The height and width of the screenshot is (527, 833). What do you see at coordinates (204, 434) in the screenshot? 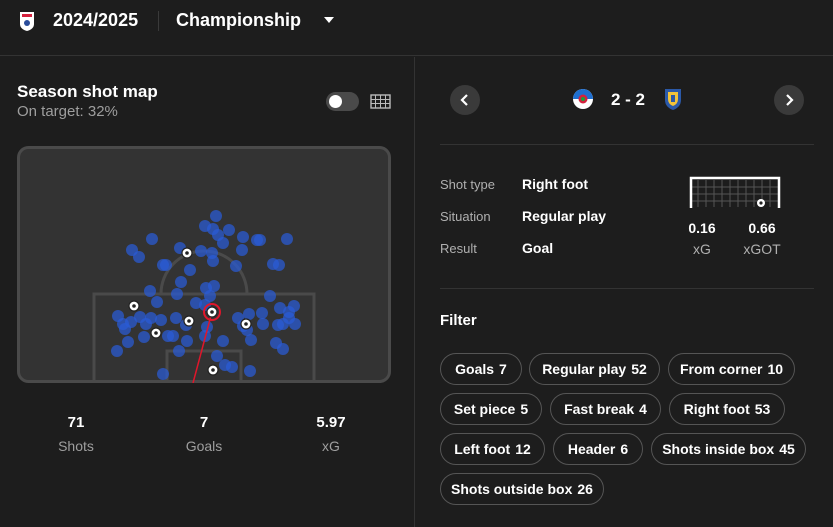
I see `stat-goals: 7 Goals` at bounding box center [204, 434].